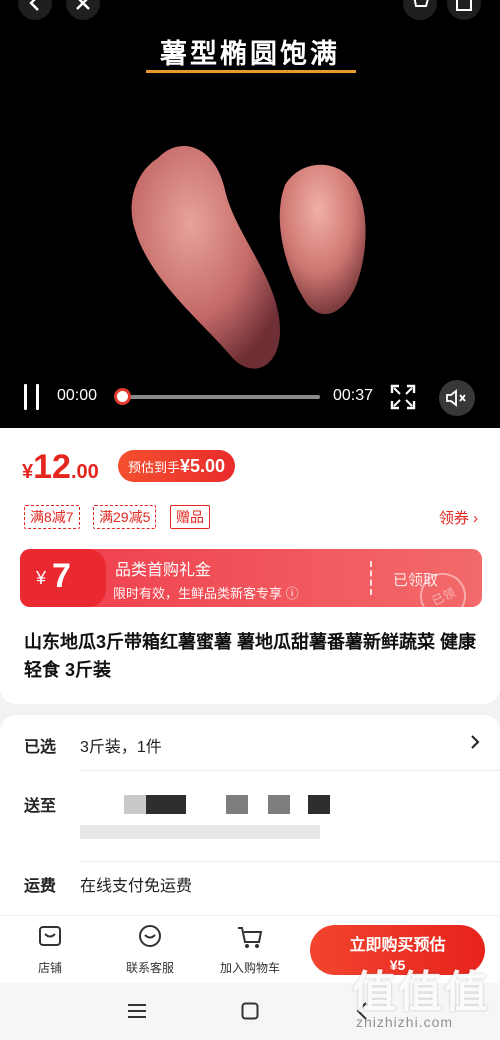 The image size is (500, 1040). Describe the element at coordinates (420, 10) in the screenshot. I see `cart-top-button` at that location.